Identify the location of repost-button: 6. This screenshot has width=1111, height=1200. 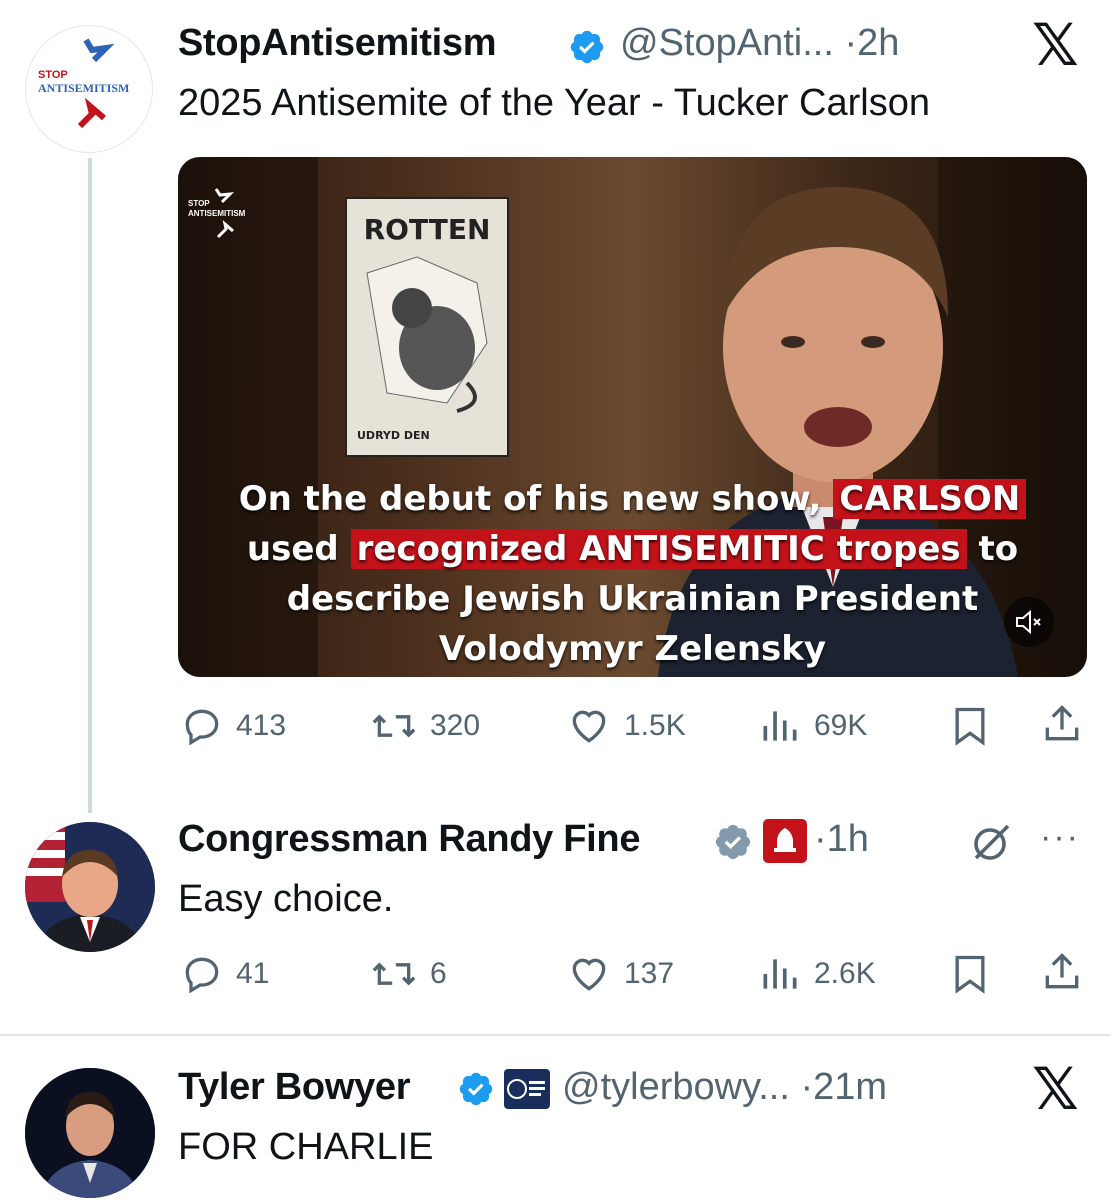
(408, 974).